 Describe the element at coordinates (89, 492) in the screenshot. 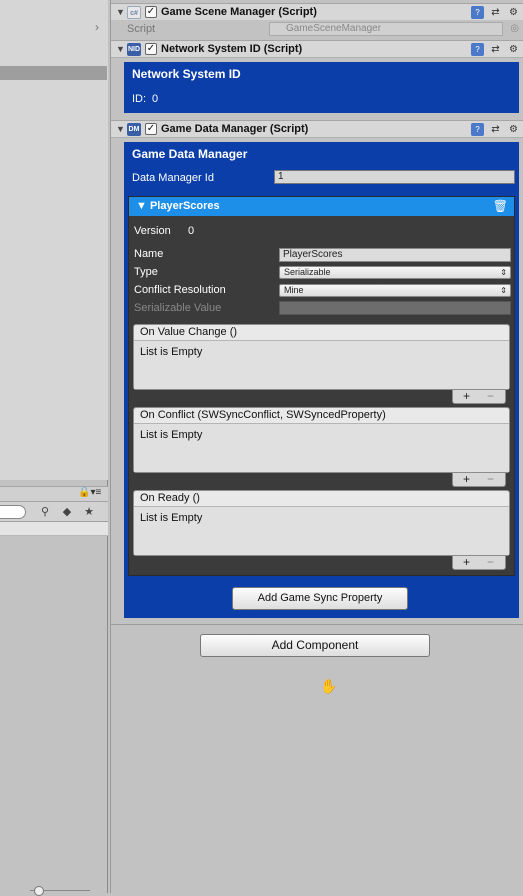

I see `lock-icon: 🔒▾≡` at that location.